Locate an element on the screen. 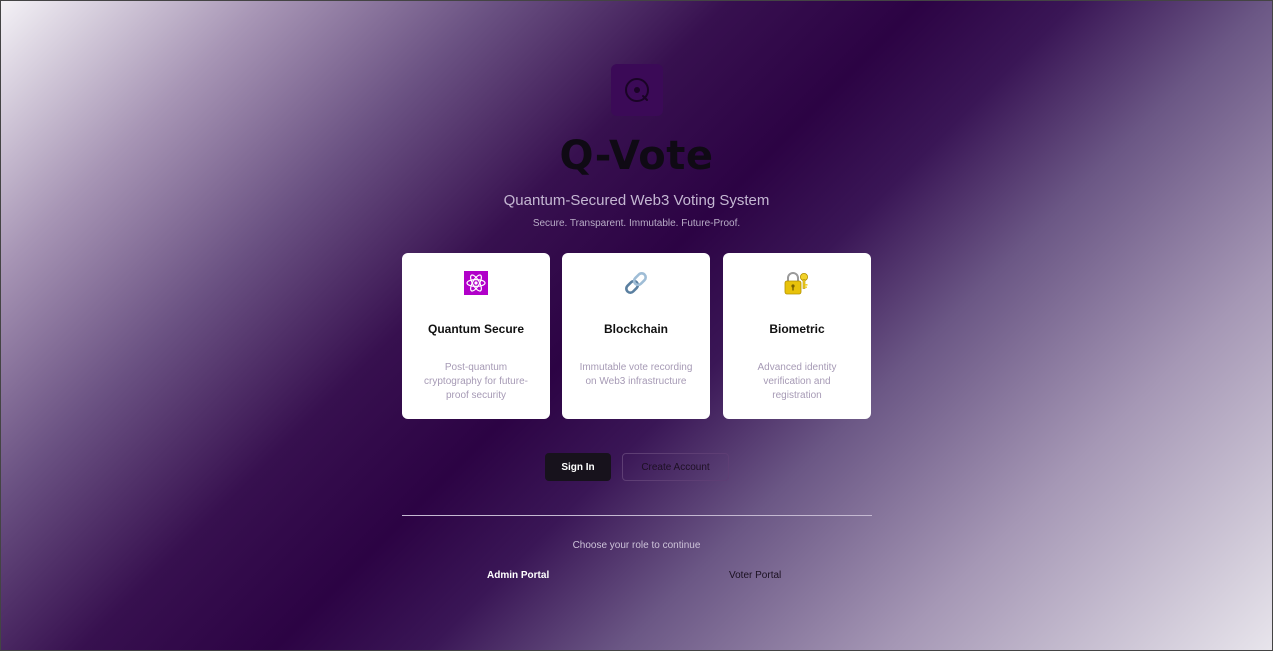  app-logo is located at coordinates (637, 90).